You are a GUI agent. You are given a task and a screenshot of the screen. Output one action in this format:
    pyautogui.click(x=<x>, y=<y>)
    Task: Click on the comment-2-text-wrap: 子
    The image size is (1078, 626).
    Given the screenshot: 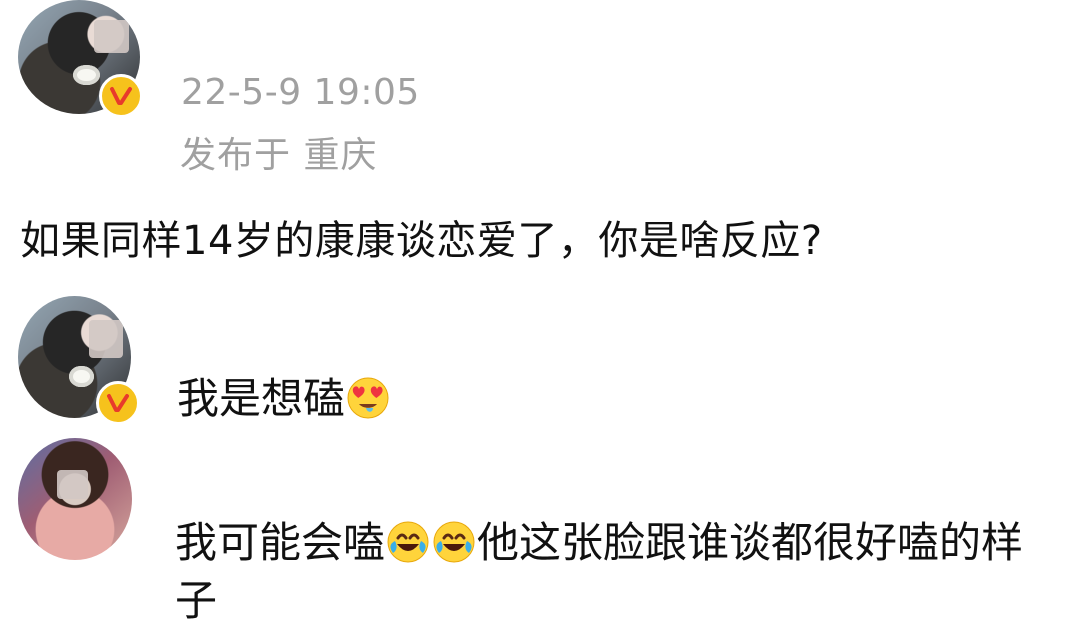 What is the action you would take?
    pyautogui.click(x=196, y=600)
    